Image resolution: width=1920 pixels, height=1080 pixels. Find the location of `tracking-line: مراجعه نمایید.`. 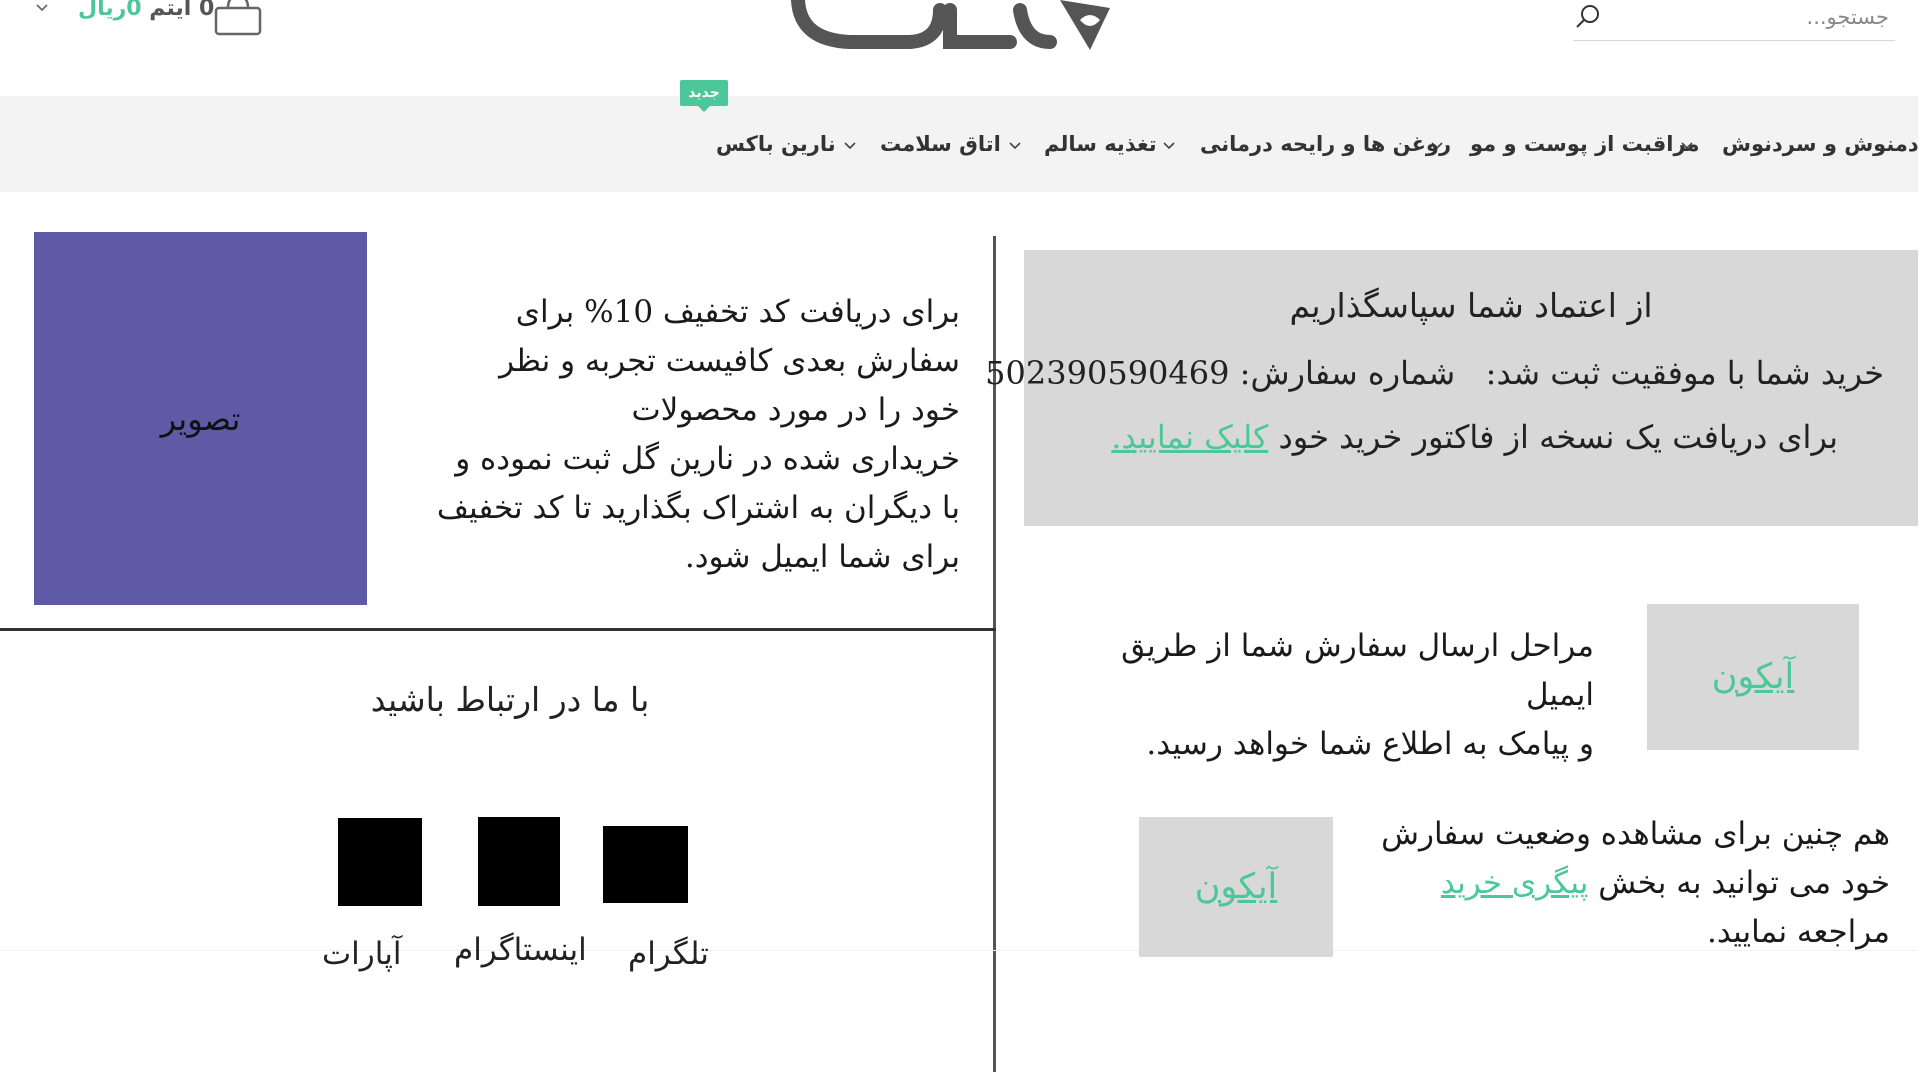

tracking-line: مراجعه نمایید. is located at coordinates (1798, 932).